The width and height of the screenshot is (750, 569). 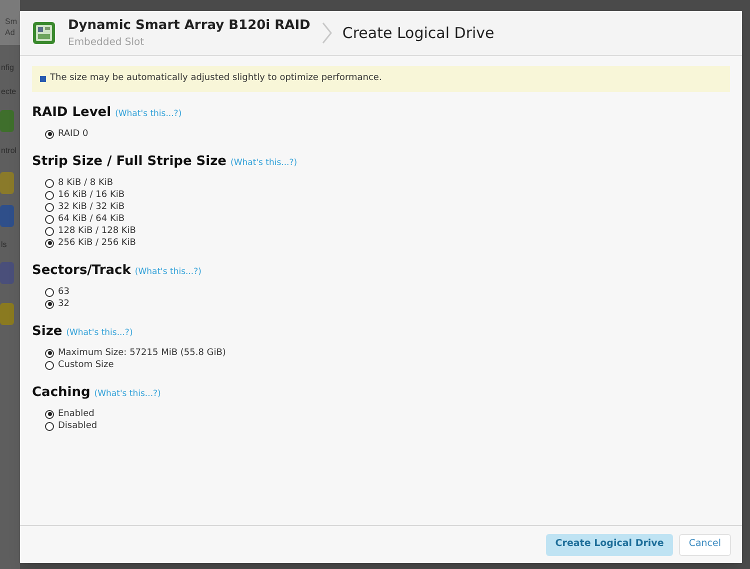 What do you see at coordinates (11, 22) in the screenshot?
I see `background-text: Sm` at bounding box center [11, 22].